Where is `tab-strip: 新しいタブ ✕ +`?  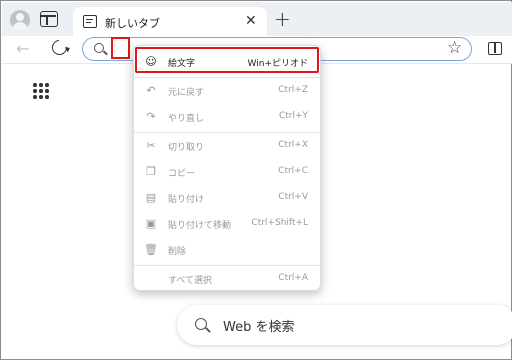 tab-strip: 新しいタブ ✕ + is located at coordinates (257, 19).